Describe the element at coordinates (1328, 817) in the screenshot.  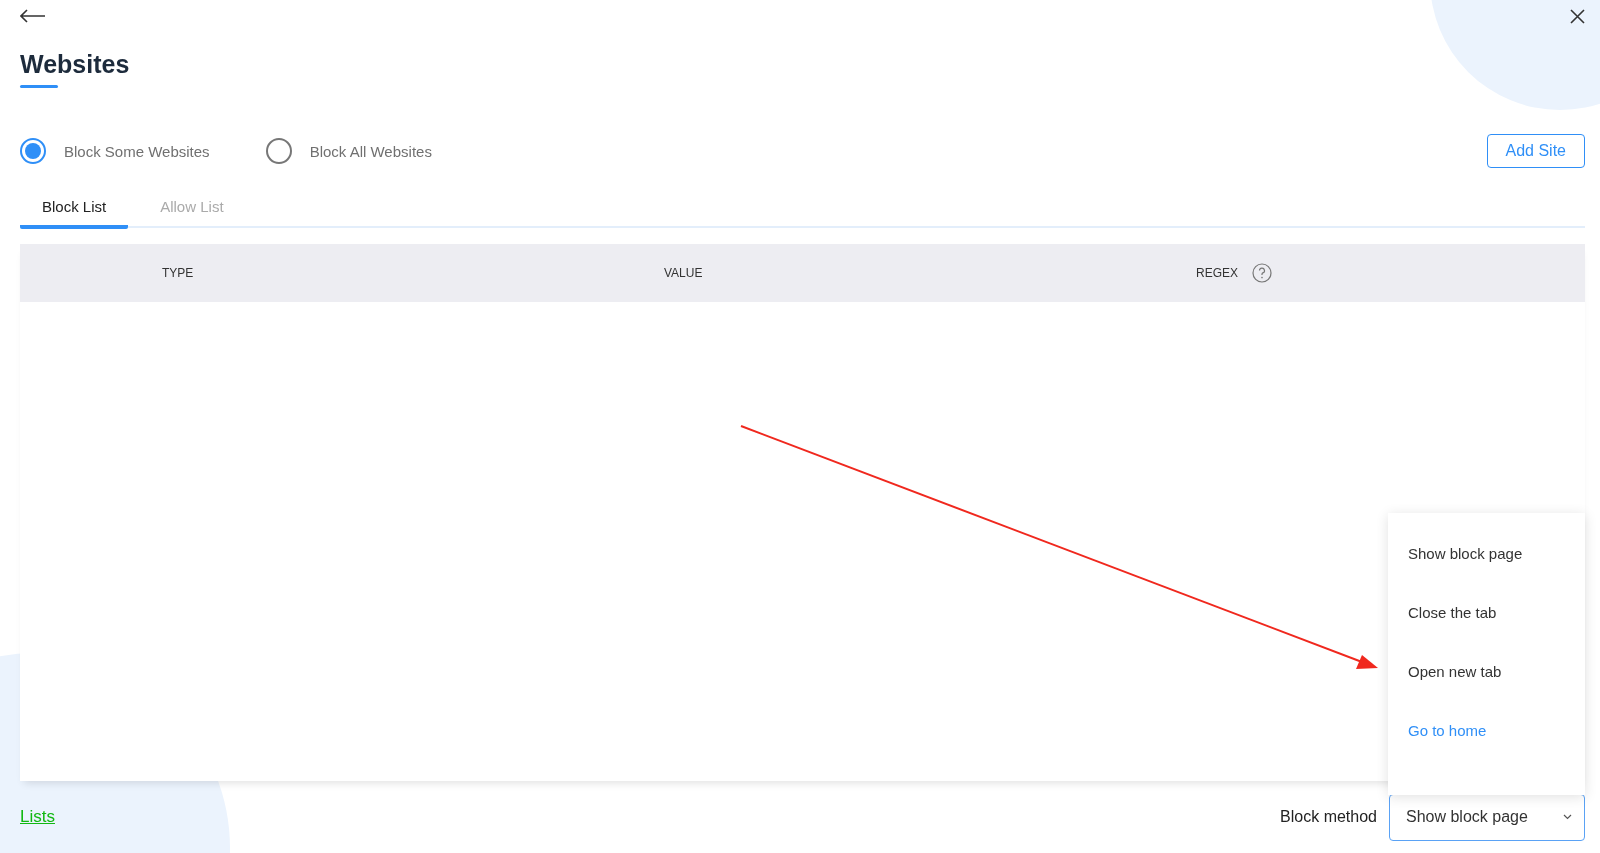
I see `block-method-label: Block method` at that location.